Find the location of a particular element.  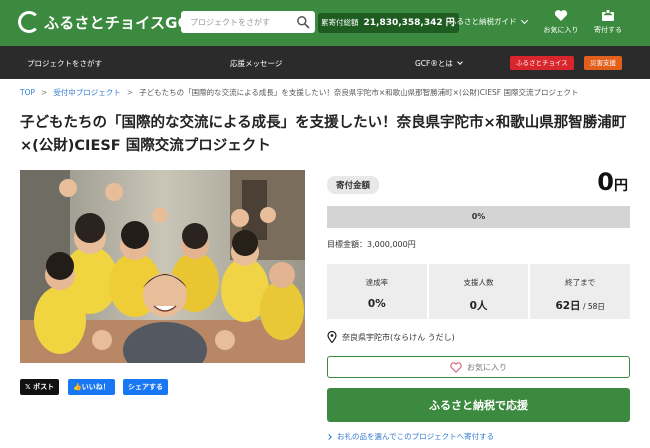

amount-label-badge: 寄付金額 is located at coordinates (353, 185).